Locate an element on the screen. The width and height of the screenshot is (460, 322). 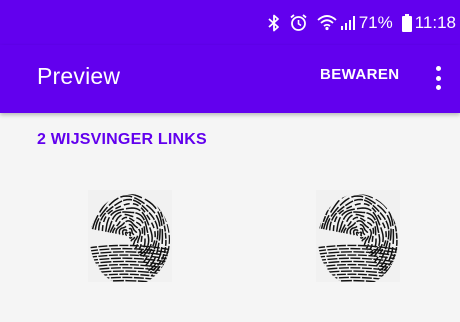
clock: 11:18 is located at coordinates (435, 22).